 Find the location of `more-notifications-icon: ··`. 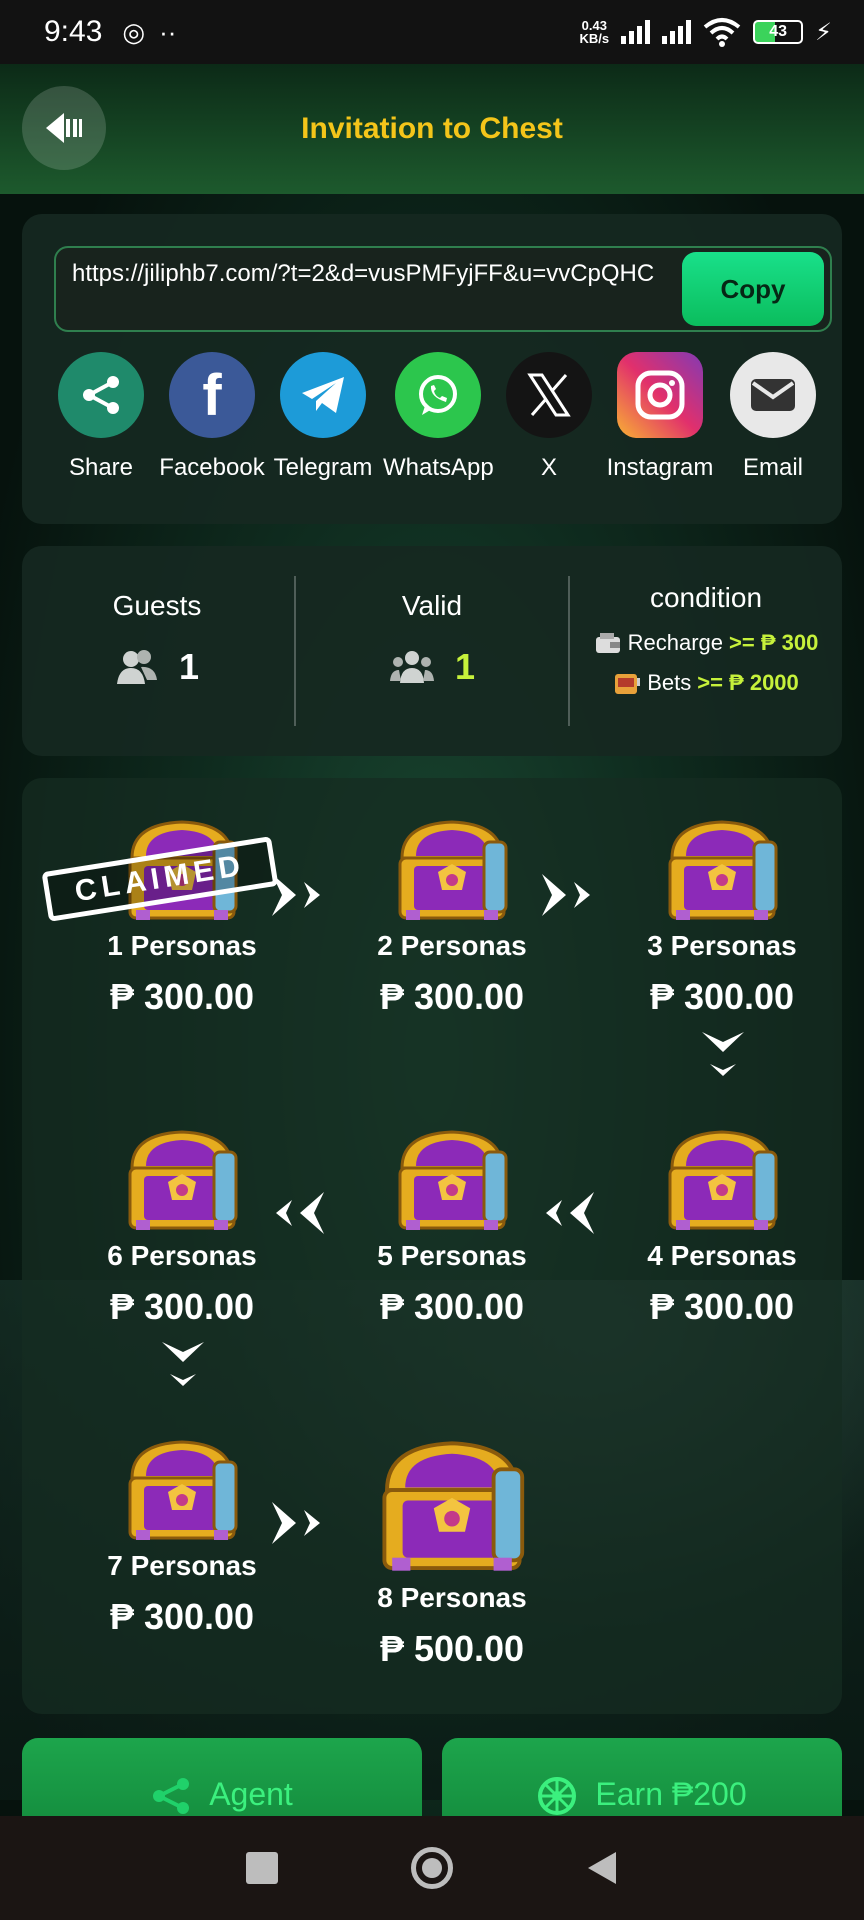

more-notifications-icon: ·· is located at coordinates (168, 31).